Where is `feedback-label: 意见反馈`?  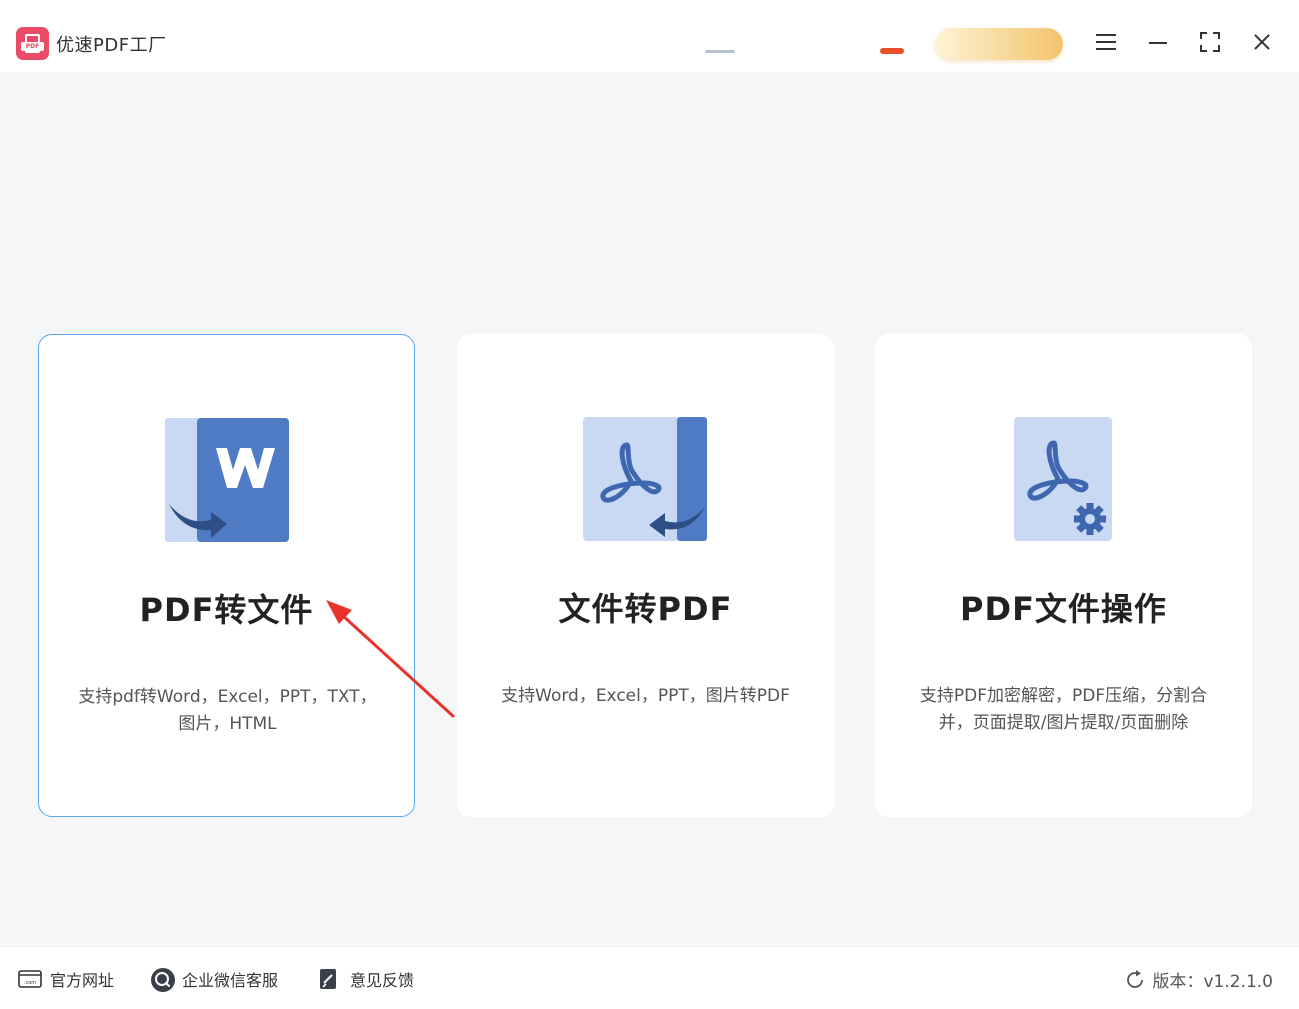
feedback-label: 意见反馈 is located at coordinates (382, 980).